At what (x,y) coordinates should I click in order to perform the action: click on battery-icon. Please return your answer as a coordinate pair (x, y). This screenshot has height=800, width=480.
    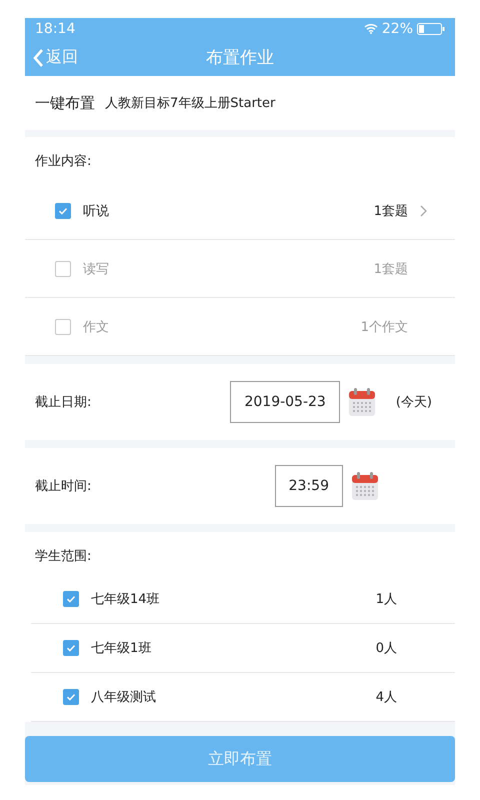
    Looking at the image, I should click on (431, 28).